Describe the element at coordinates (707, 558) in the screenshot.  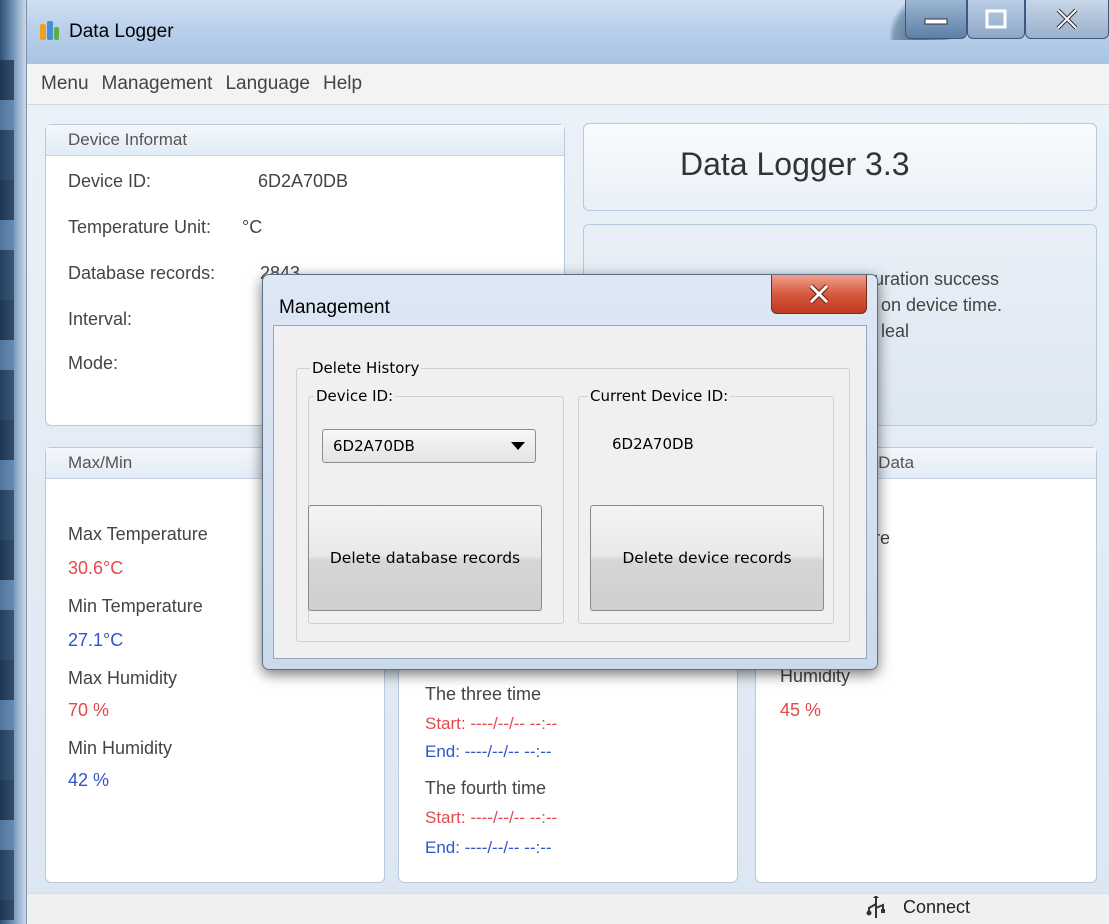
I see `delete-device-records-button: Delete device records` at that location.